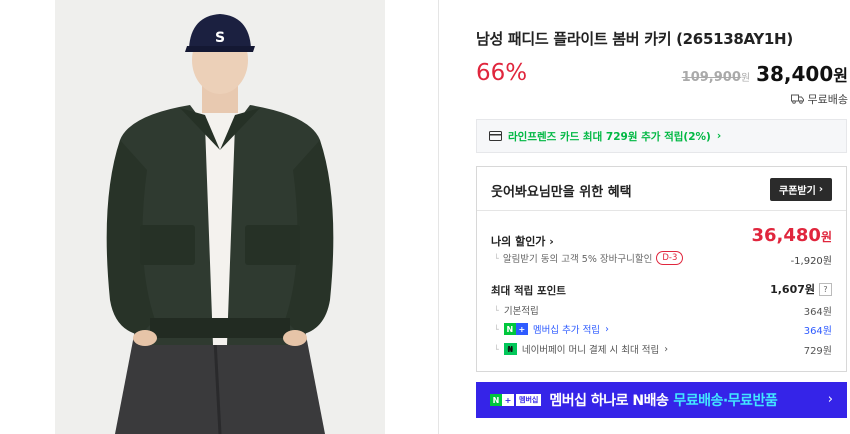 Image resolution: width=850 pixels, height=434 pixels. What do you see at coordinates (438, 217) in the screenshot?
I see `panel-divider` at bounding box center [438, 217].